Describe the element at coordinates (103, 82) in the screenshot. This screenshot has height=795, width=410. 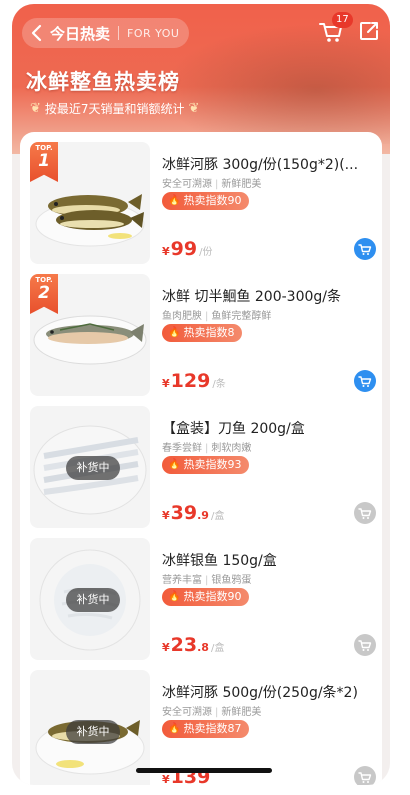
I see `ranking-title: 冰鲜整鱼热卖榜` at that location.